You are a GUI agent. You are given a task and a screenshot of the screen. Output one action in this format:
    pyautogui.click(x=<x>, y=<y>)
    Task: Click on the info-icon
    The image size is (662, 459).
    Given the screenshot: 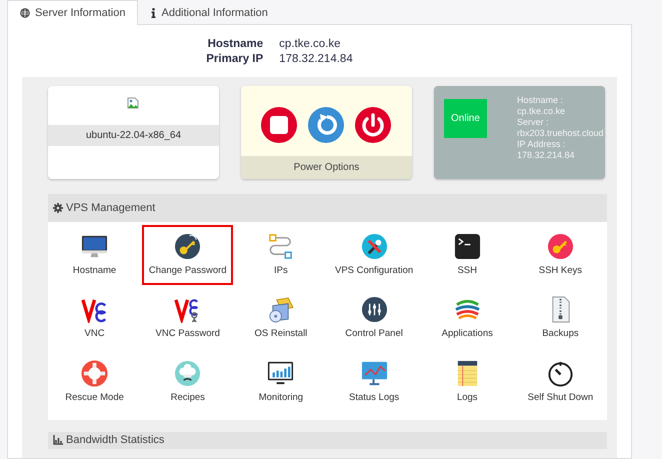 What is the action you would take?
    pyautogui.click(x=153, y=13)
    